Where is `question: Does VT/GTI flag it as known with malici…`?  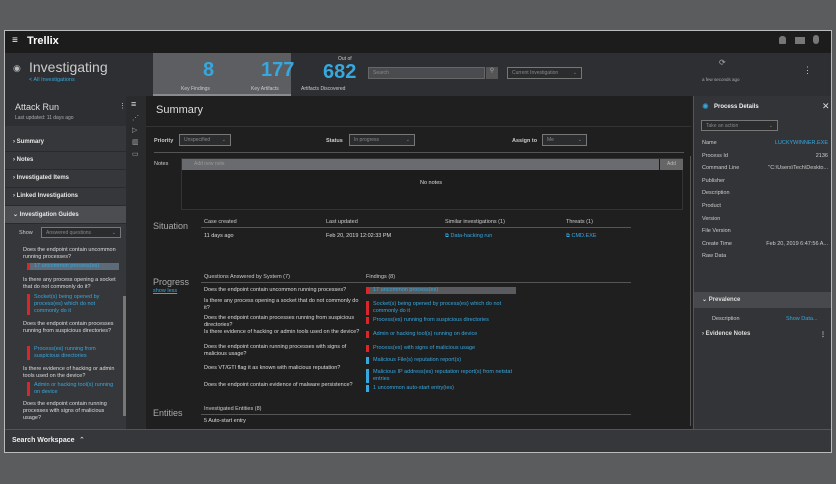 question: Does VT/GTI flag it as known with malici… is located at coordinates (272, 368).